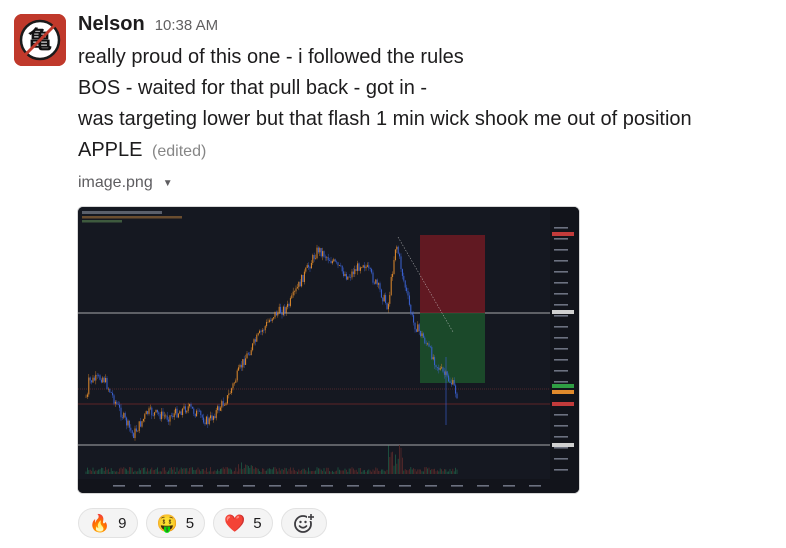  Describe the element at coordinates (115, 183) in the screenshot. I see `attachment-filename: image.png` at that location.